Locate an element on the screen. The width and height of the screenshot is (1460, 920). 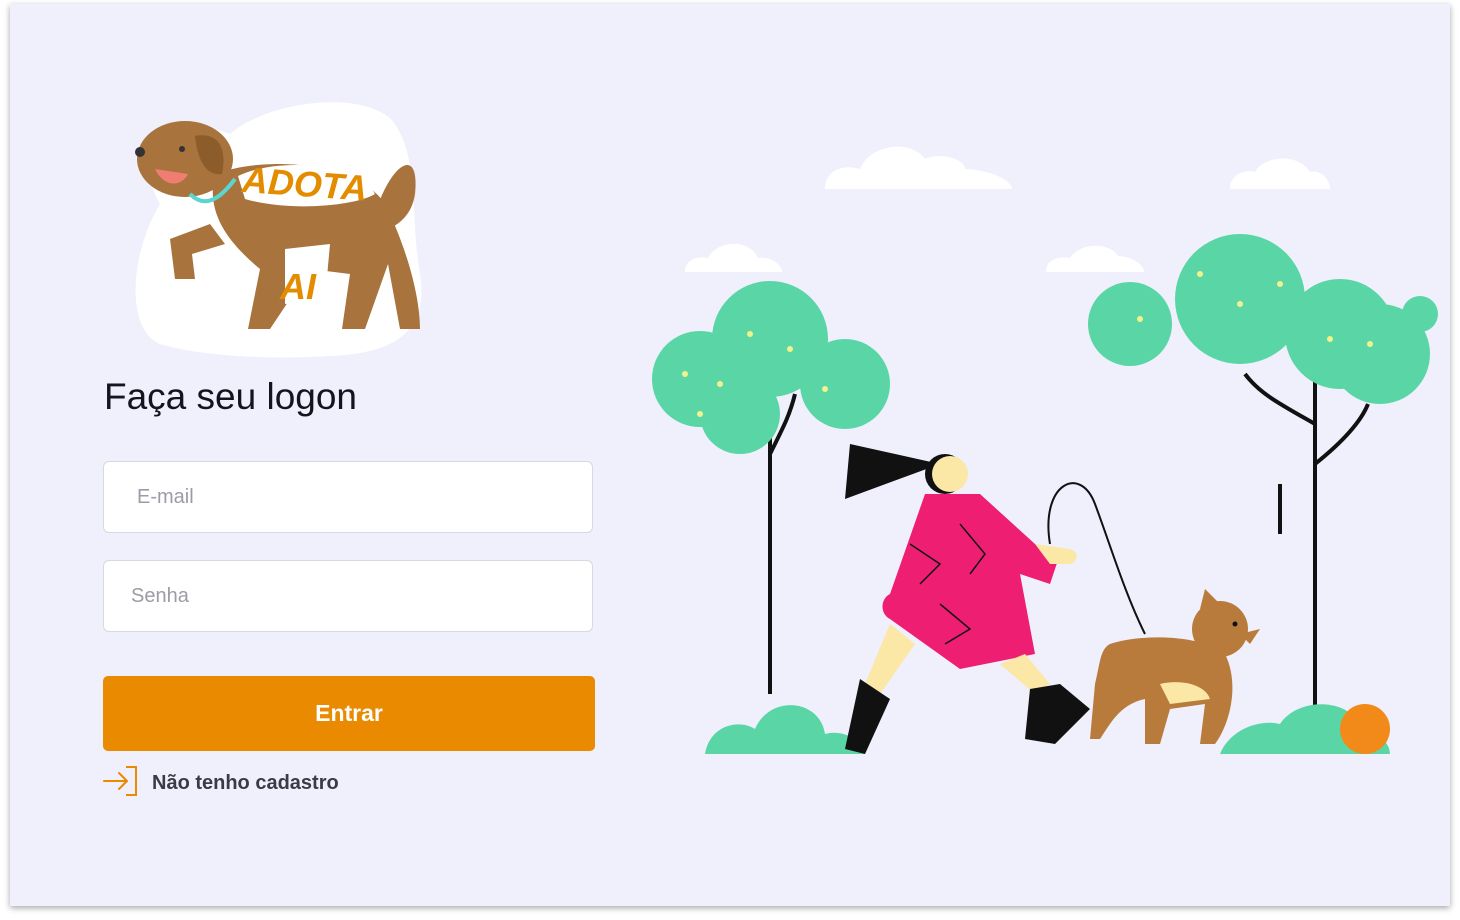
adota-ai-logo: ADOTA AI is located at coordinates (275, 229).